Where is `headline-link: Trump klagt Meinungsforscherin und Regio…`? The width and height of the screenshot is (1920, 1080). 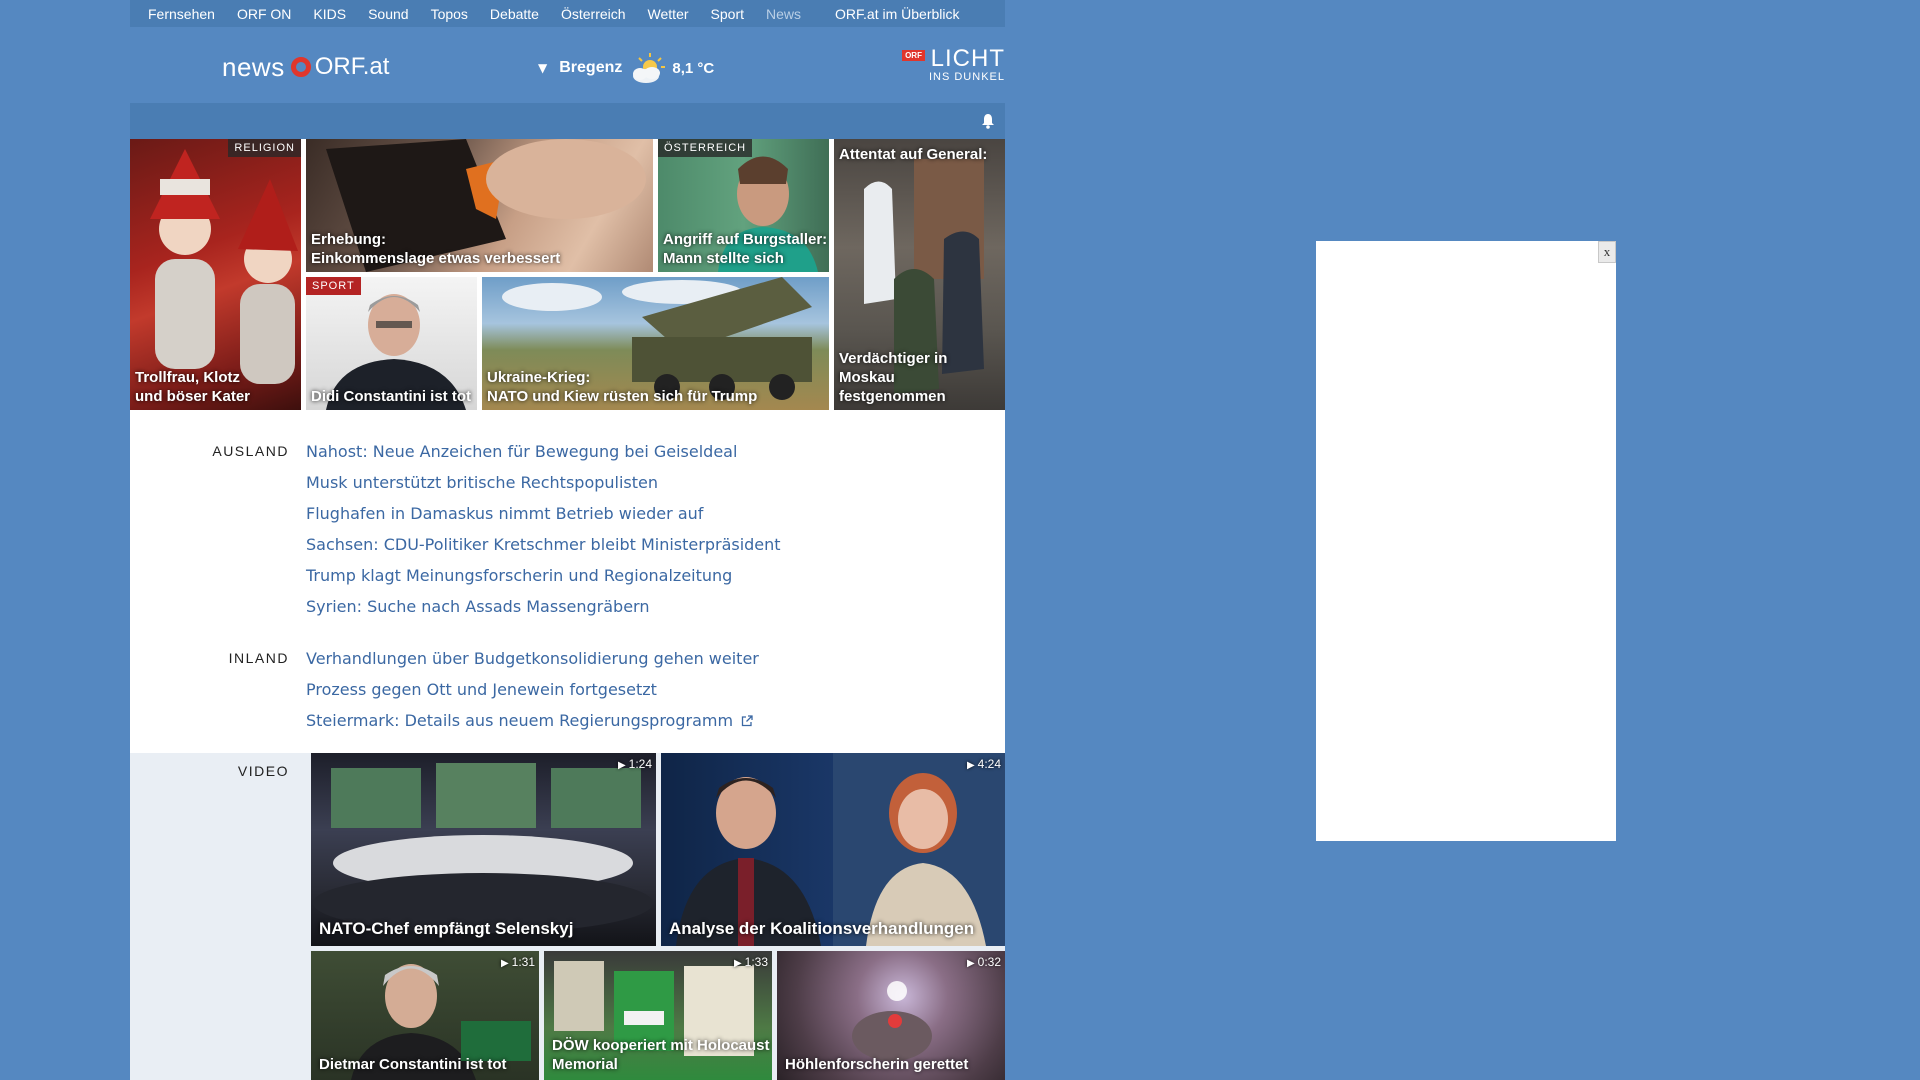 headline-link: Trump klagt Meinungsforscherin und Regio… is located at coordinates (543, 579).